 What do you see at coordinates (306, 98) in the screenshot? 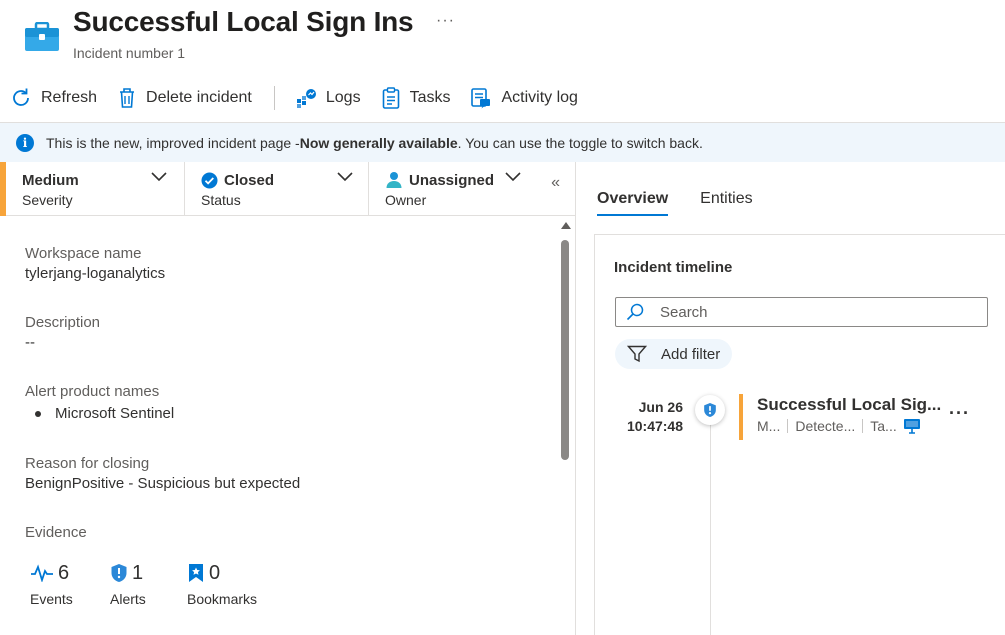
I see `logs-icon` at bounding box center [306, 98].